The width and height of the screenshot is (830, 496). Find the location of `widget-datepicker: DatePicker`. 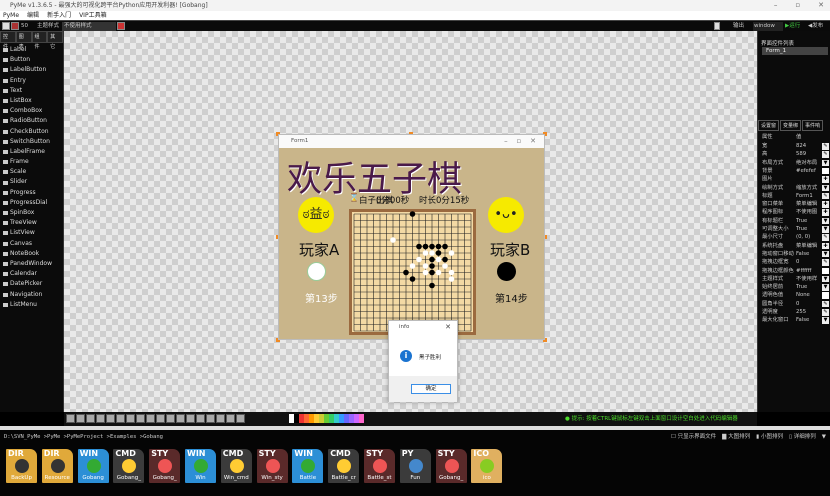

widget-datepicker: DatePicker is located at coordinates (31, 284).